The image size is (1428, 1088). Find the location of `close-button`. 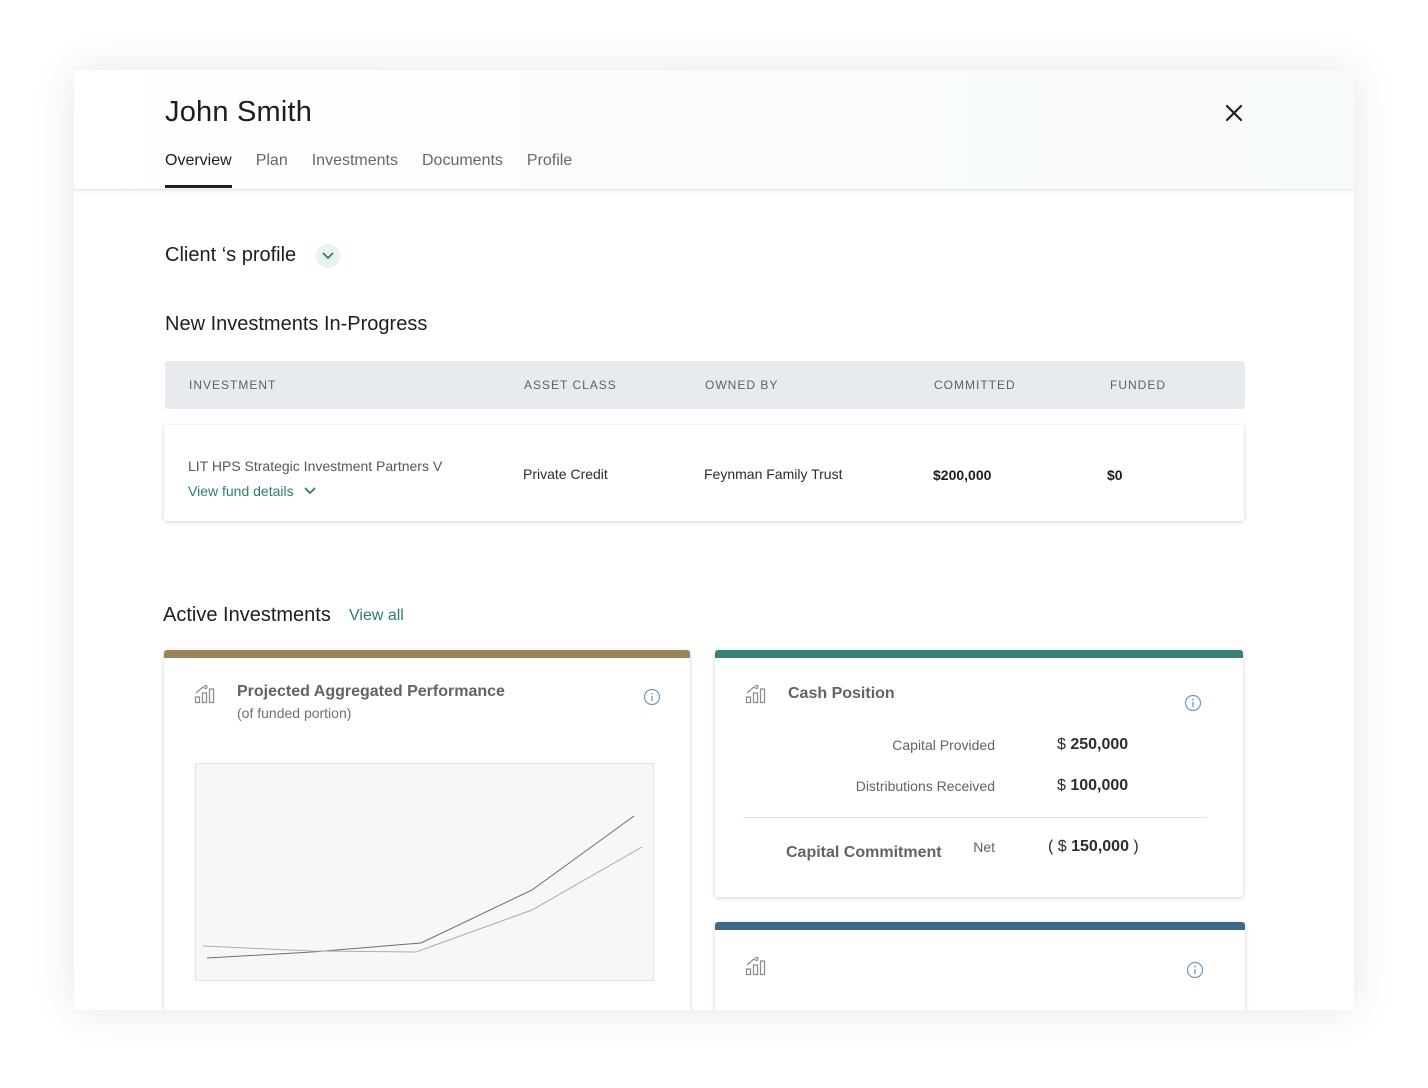

close-button is located at coordinates (1234, 113).